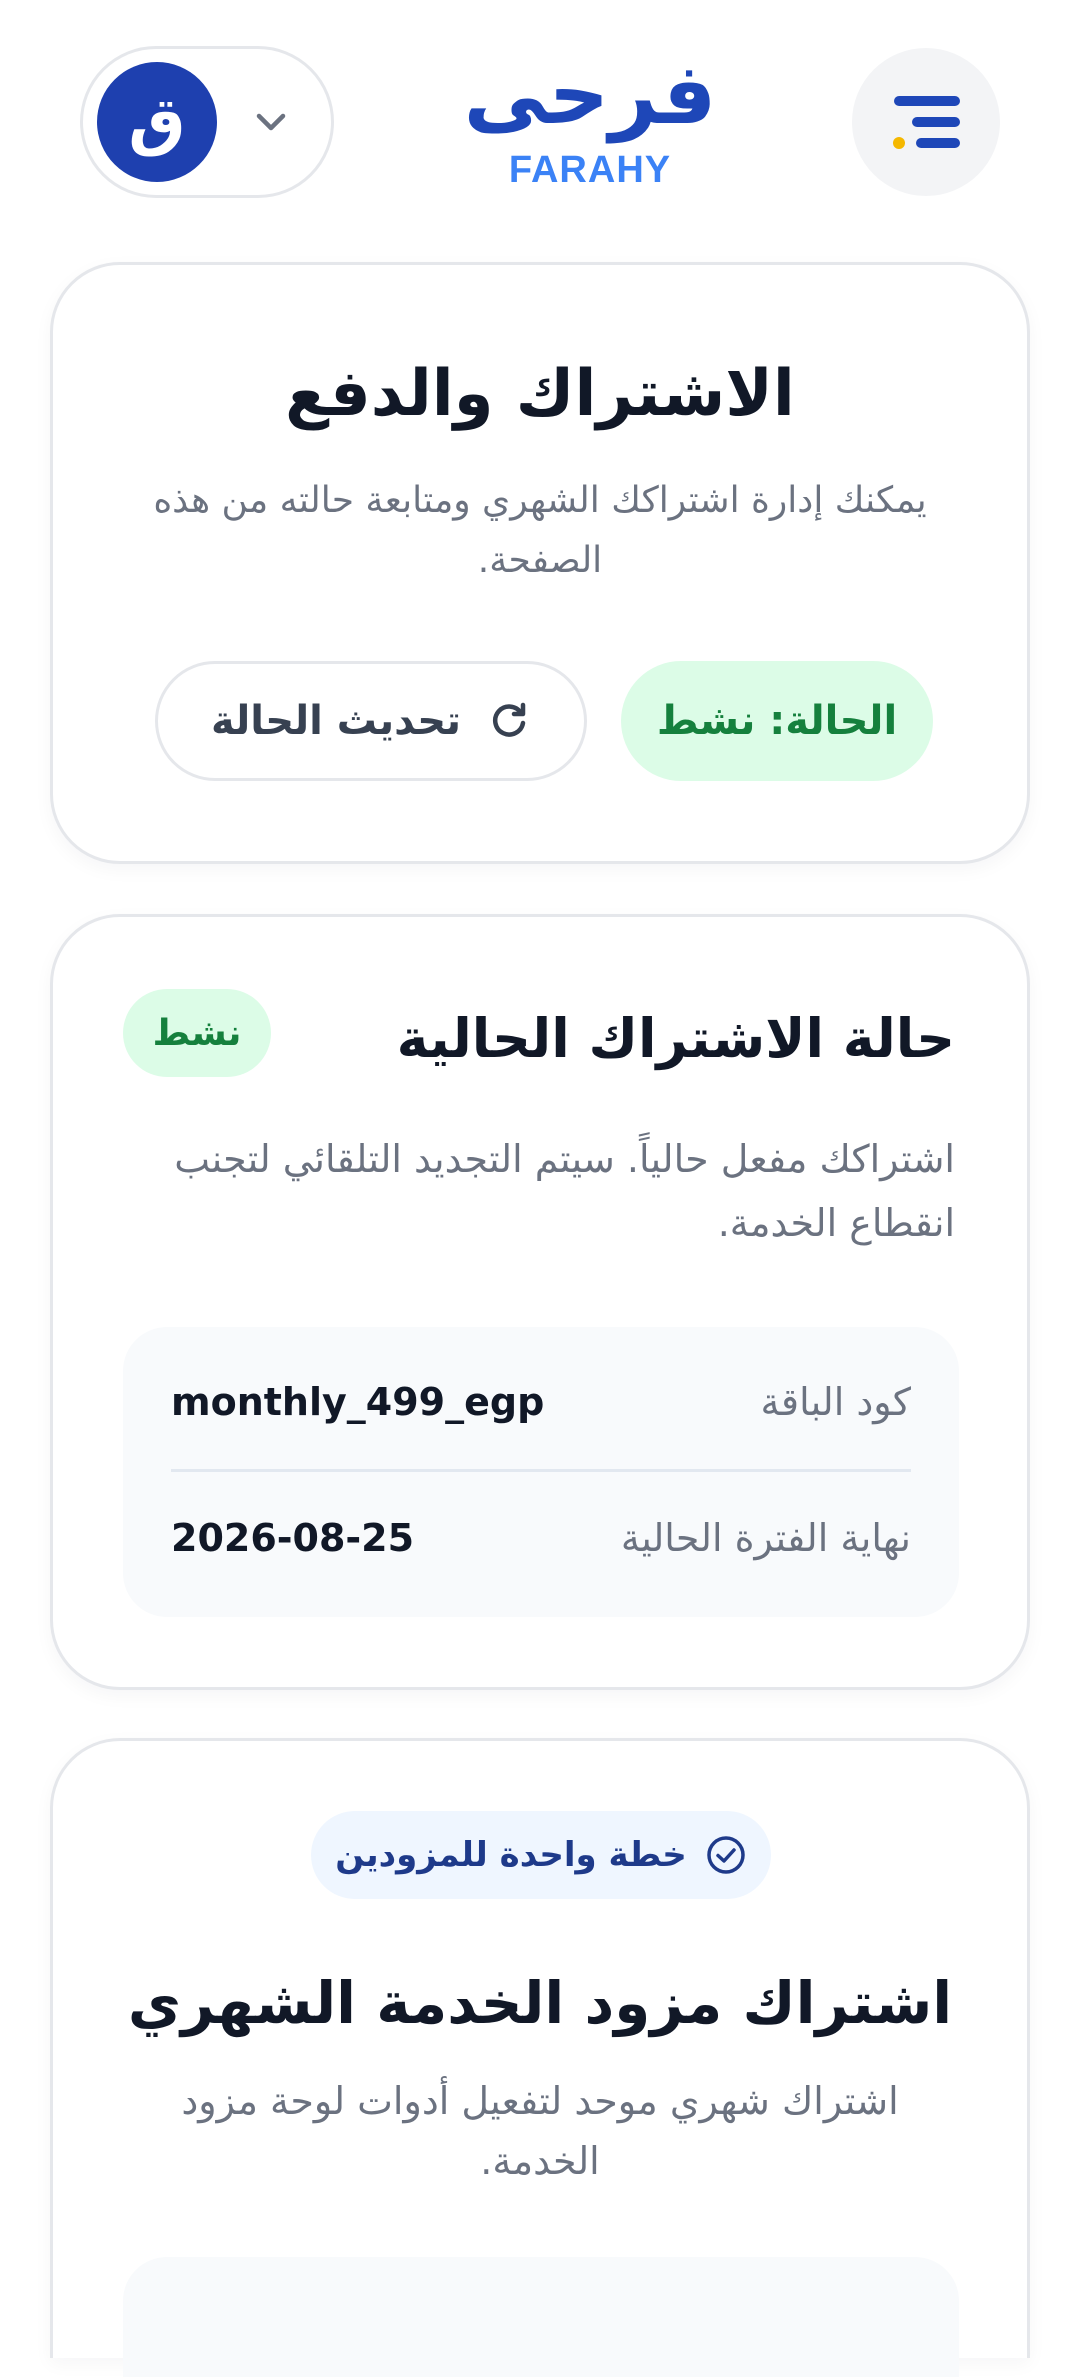 The width and height of the screenshot is (1080, 2377). I want to click on detail-row-plan-code: كود الباقة monthly_499_egp, so click(541, 1402).